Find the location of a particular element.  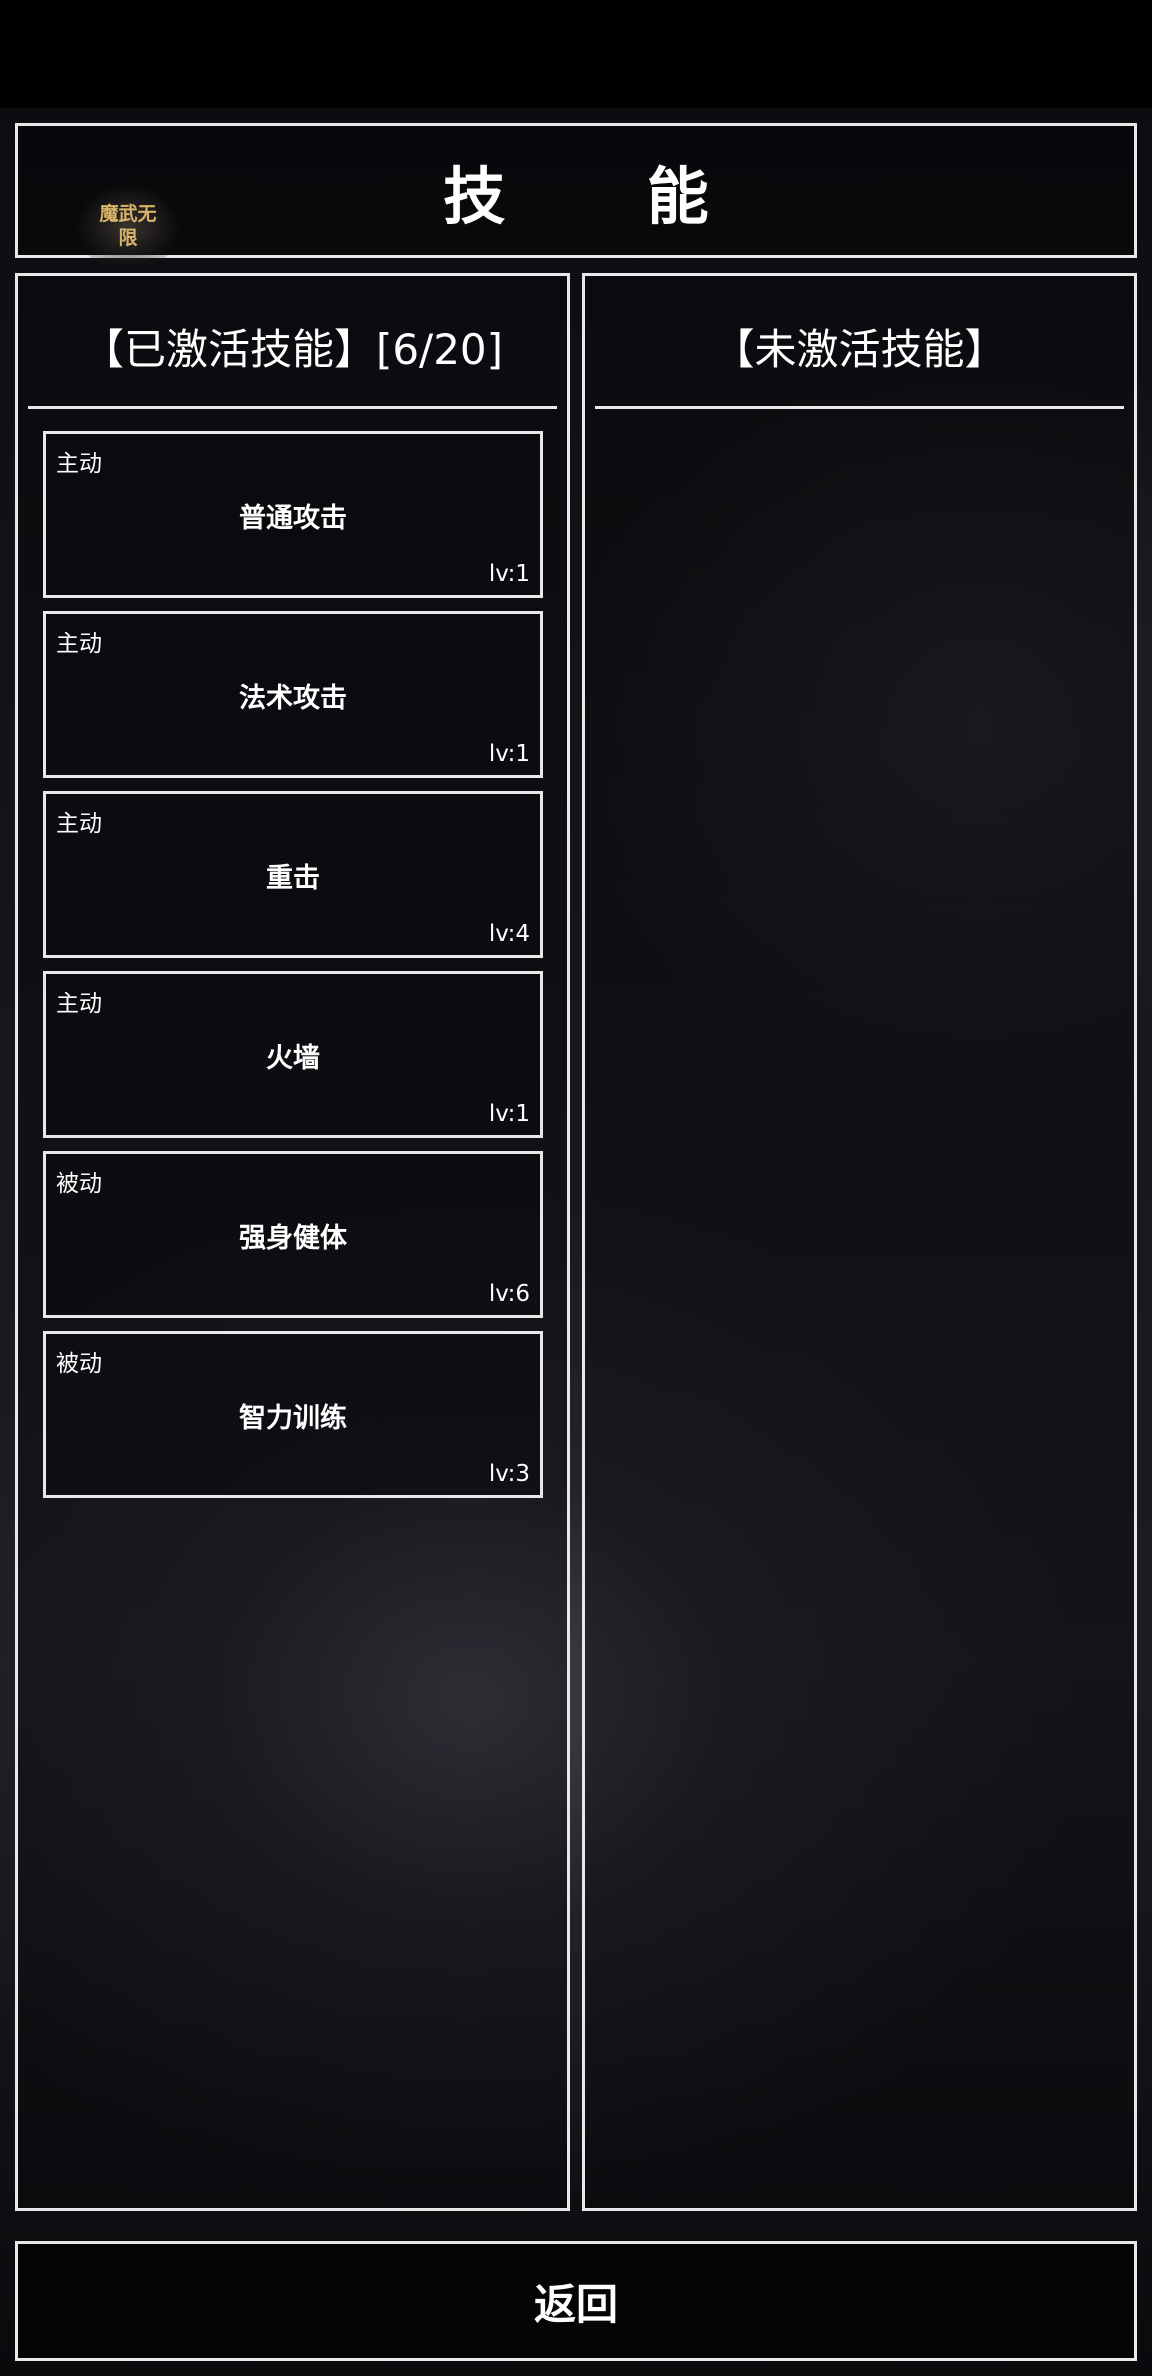

skill-name: 普通攻击 is located at coordinates (293, 518).